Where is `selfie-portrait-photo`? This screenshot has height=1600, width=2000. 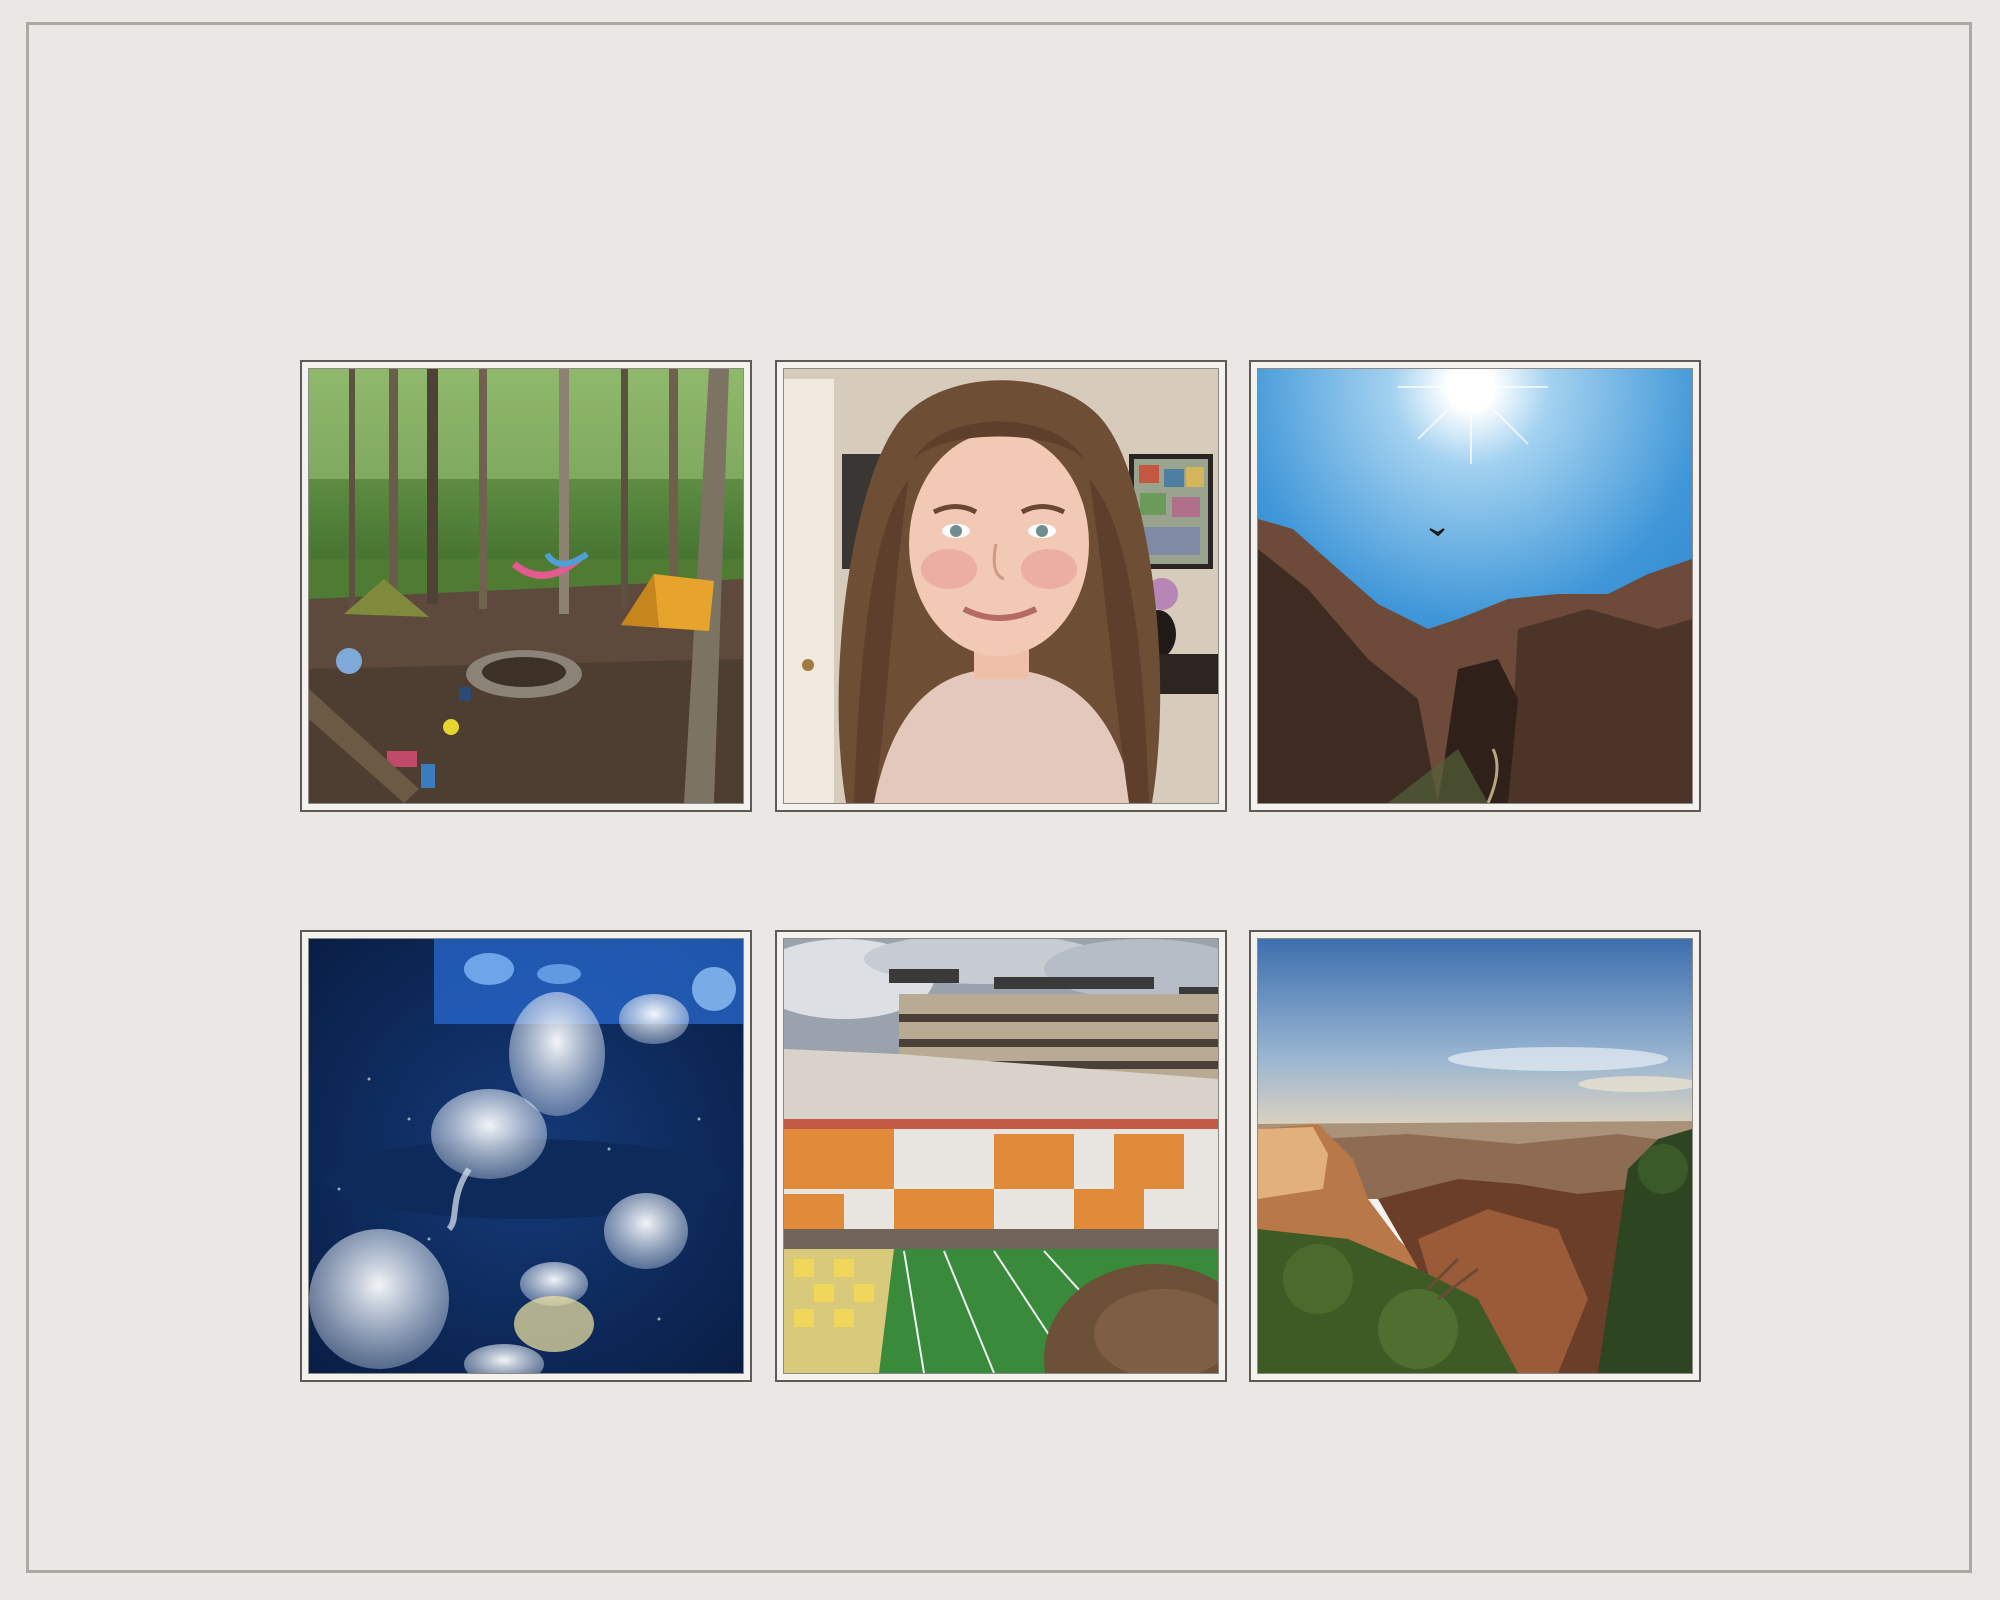
selfie-portrait-photo is located at coordinates (1001, 586).